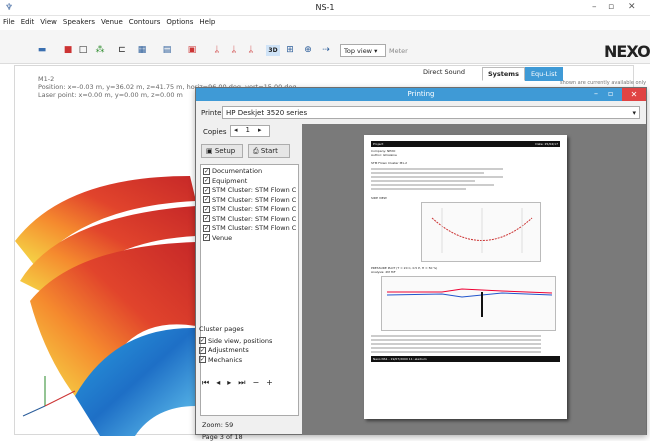 The width and height of the screenshot is (650, 441). Describe the element at coordinates (235, 361) in the screenshot. I see `cluster-page-option: ✓ Mechanics` at that location.